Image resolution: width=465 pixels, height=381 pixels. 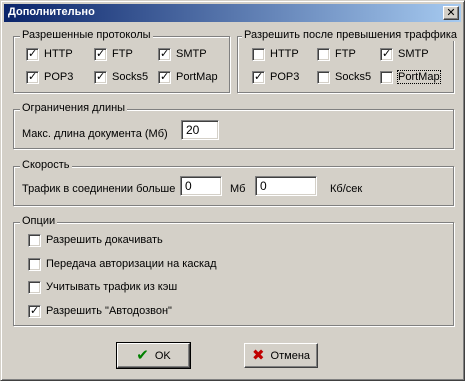 What do you see at coordinates (74, 108) in the screenshot?
I see `length-limit-legend: Ограничения длины` at bounding box center [74, 108].